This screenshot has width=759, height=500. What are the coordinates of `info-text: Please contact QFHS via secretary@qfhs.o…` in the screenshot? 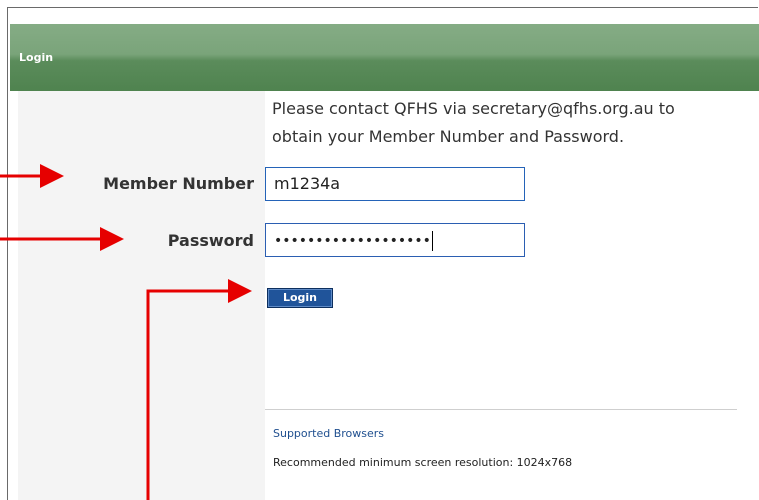 It's located at (512, 123).